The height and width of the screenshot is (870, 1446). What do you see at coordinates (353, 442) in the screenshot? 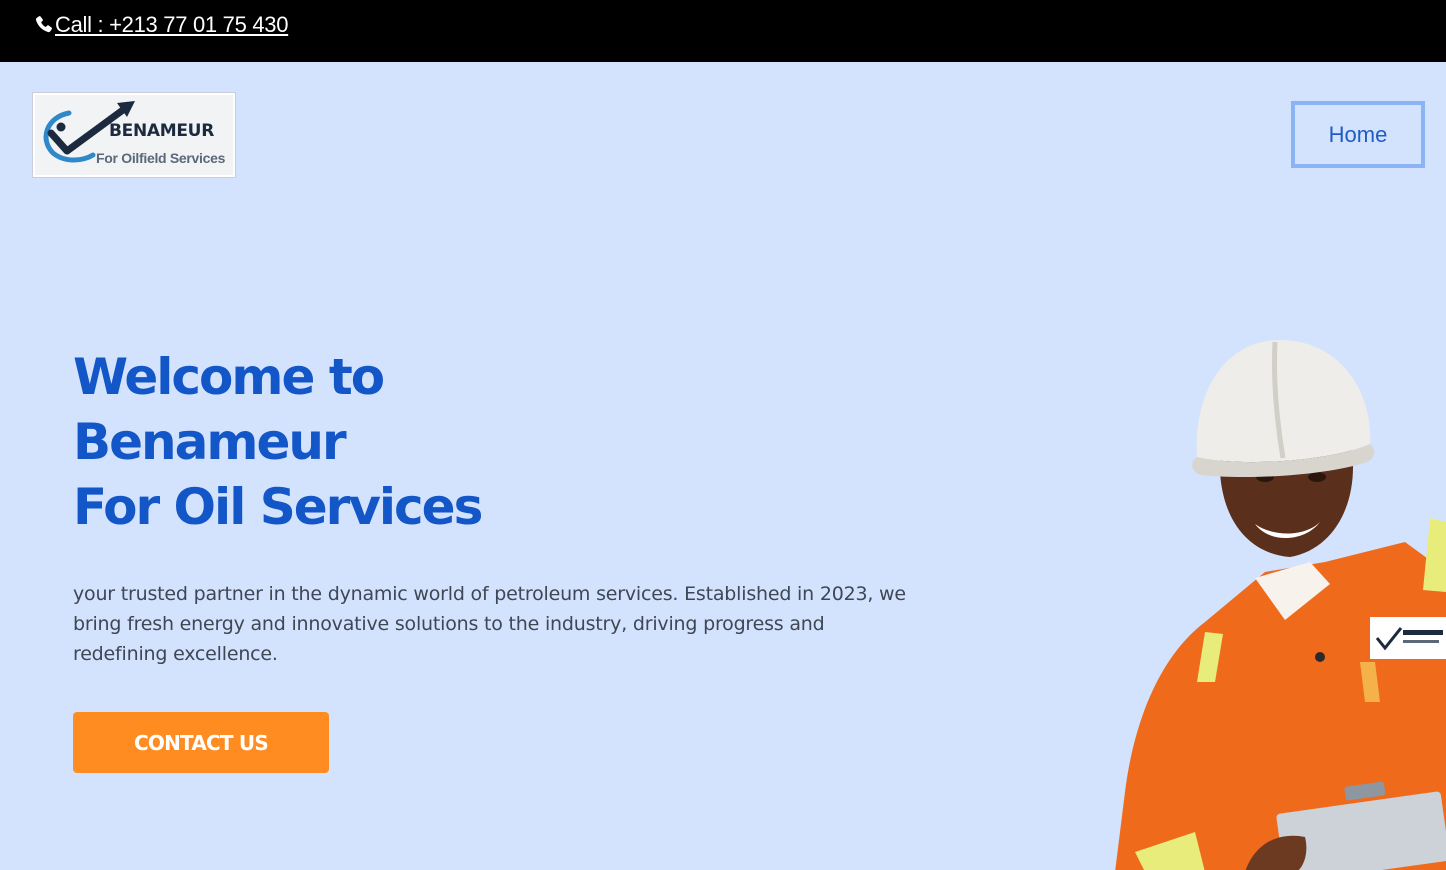
I see `hero-headline: Welcome to Benameur For Oil Services` at bounding box center [353, 442].